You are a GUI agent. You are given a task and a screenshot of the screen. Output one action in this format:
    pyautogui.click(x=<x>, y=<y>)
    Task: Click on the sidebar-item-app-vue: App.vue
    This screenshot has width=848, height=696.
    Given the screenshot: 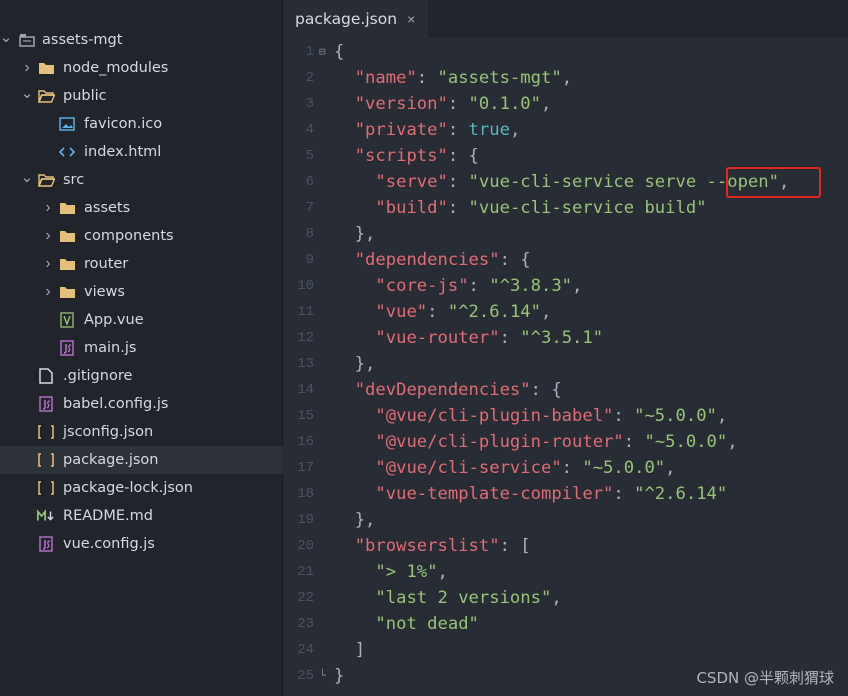 What is the action you would take?
    pyautogui.click(x=141, y=320)
    